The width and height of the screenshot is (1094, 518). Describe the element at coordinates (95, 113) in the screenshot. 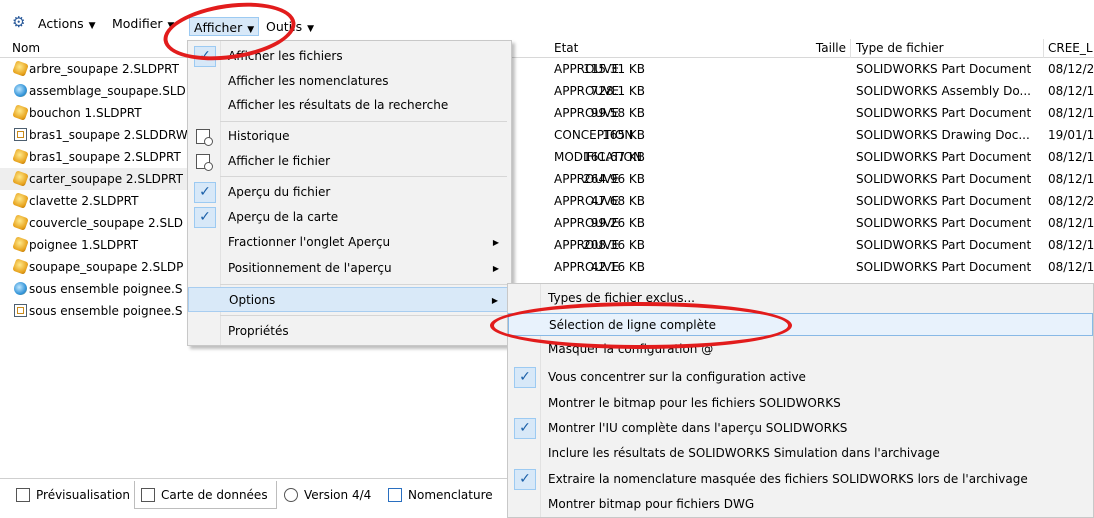

I see `file-row: bouchon 1.SLDPRT` at that location.